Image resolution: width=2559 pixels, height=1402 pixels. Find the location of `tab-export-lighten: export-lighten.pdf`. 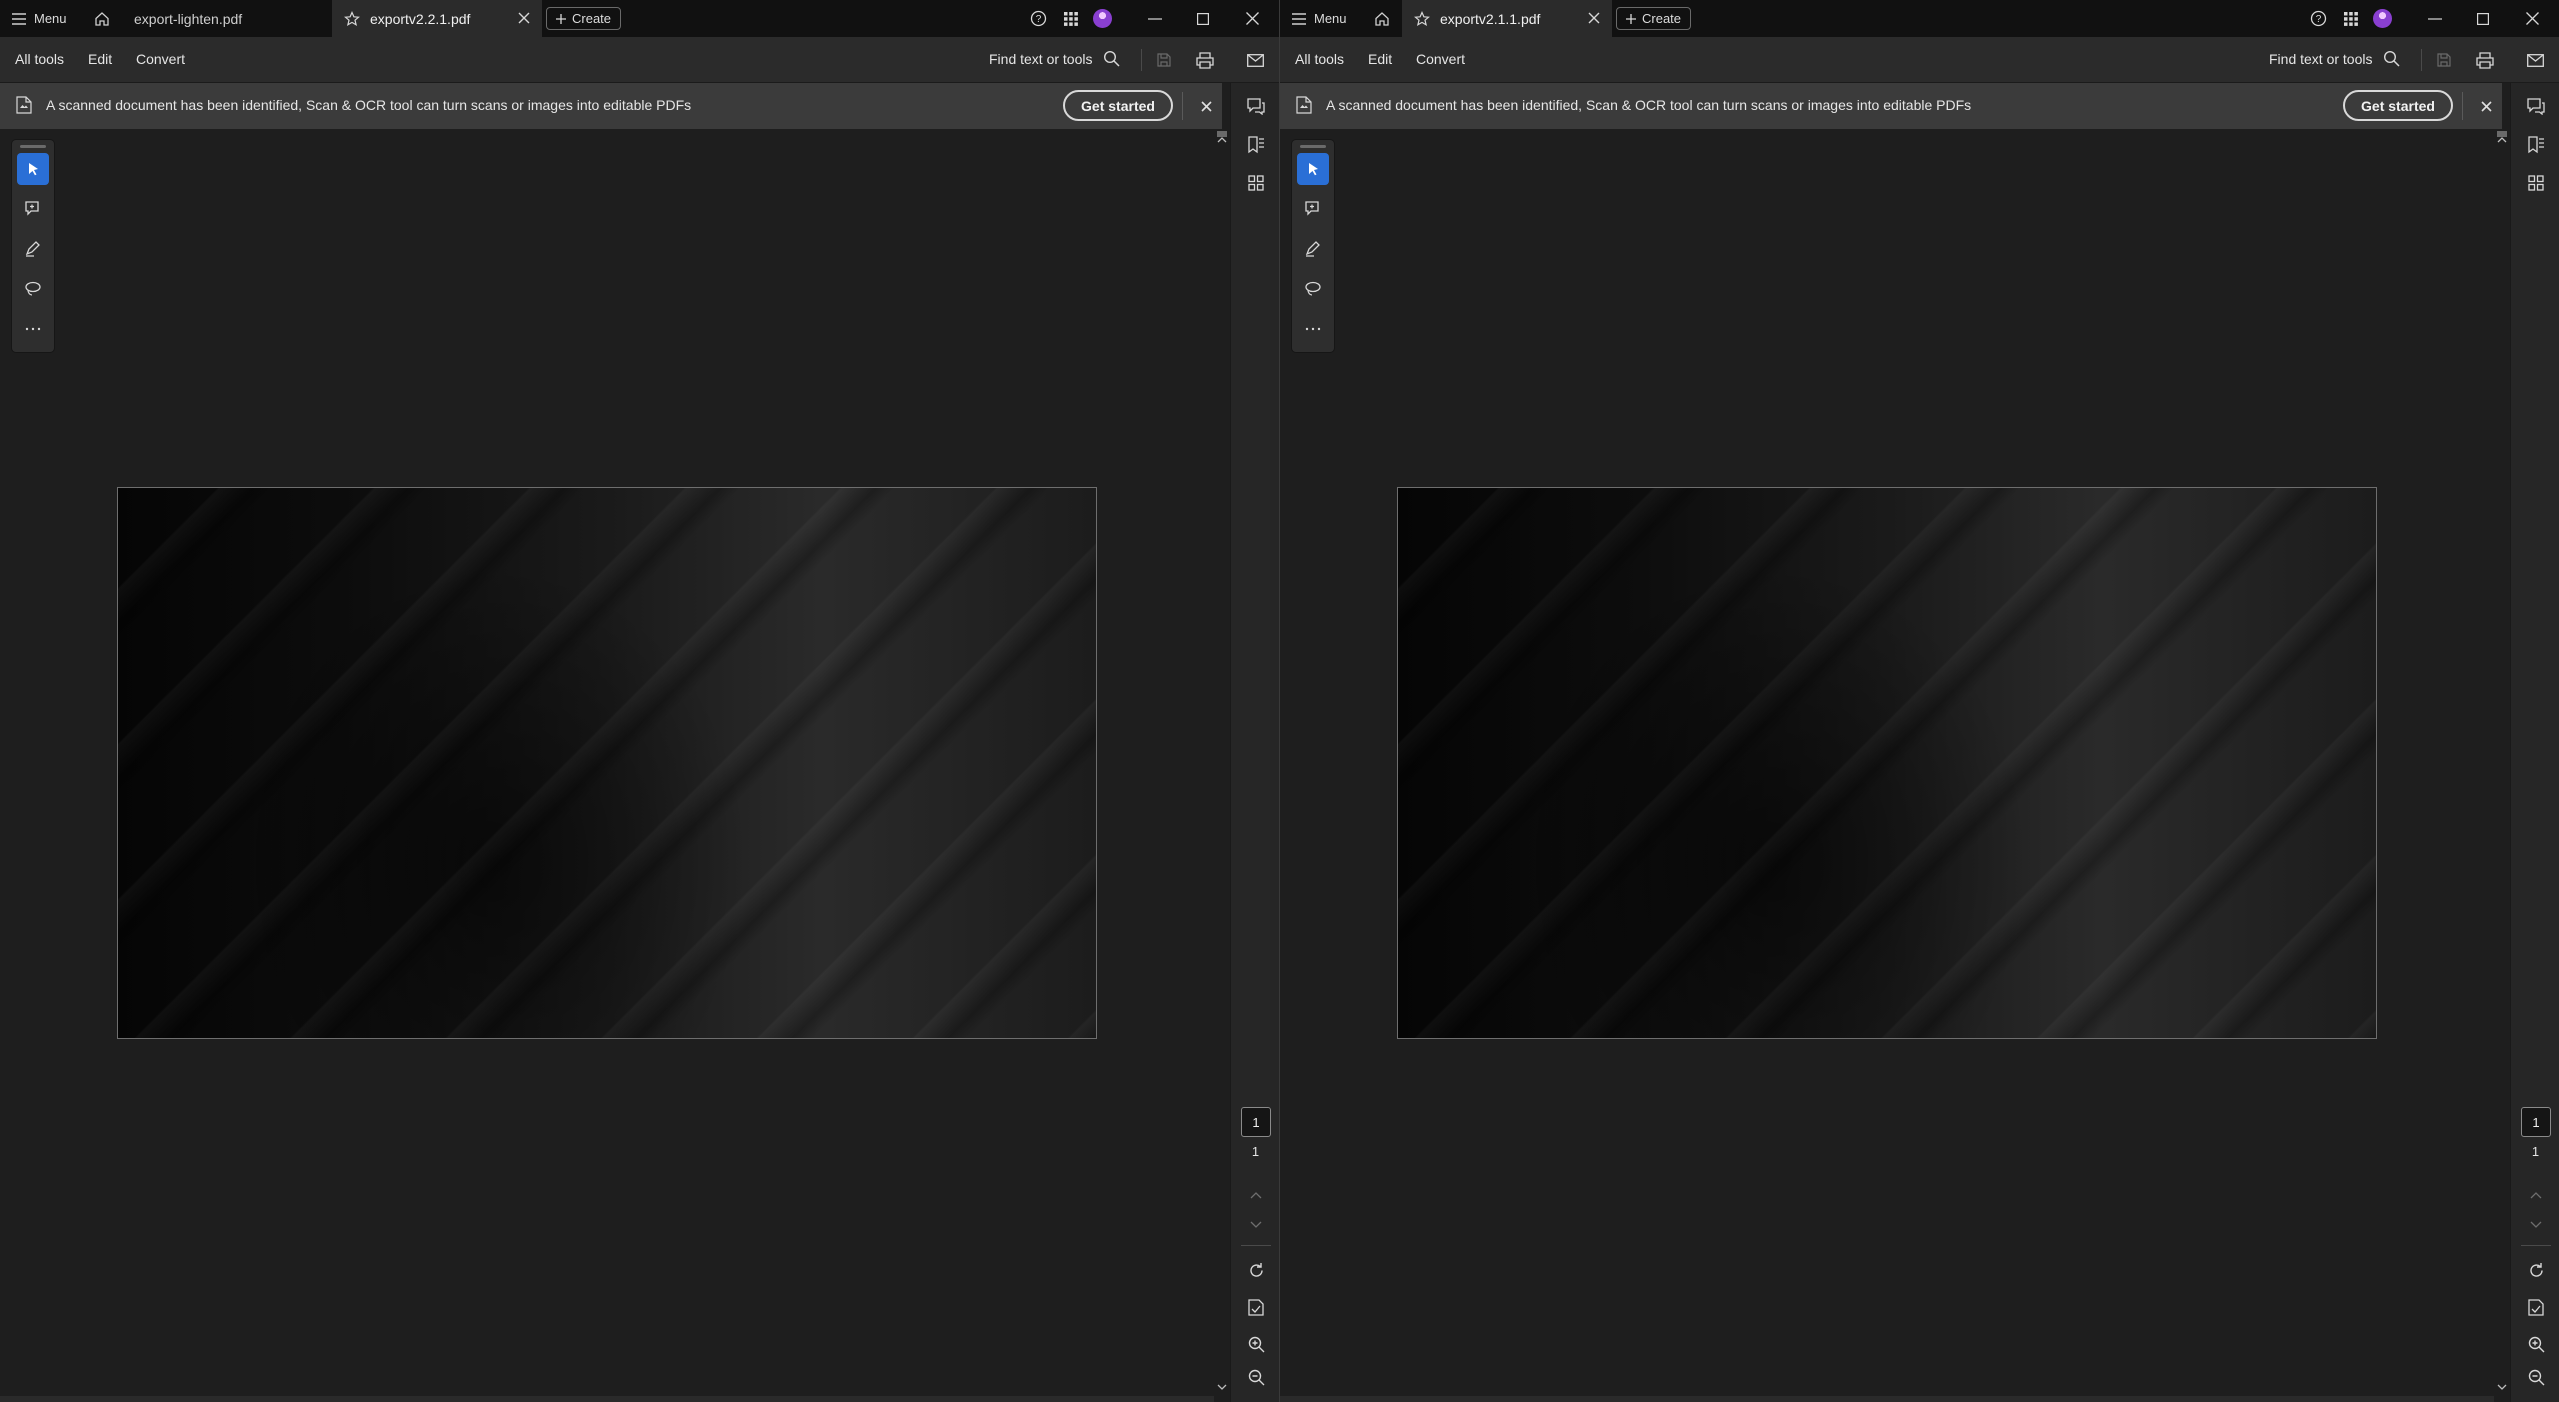

tab-export-lighten: export-lighten.pdf is located at coordinates (227, 18).